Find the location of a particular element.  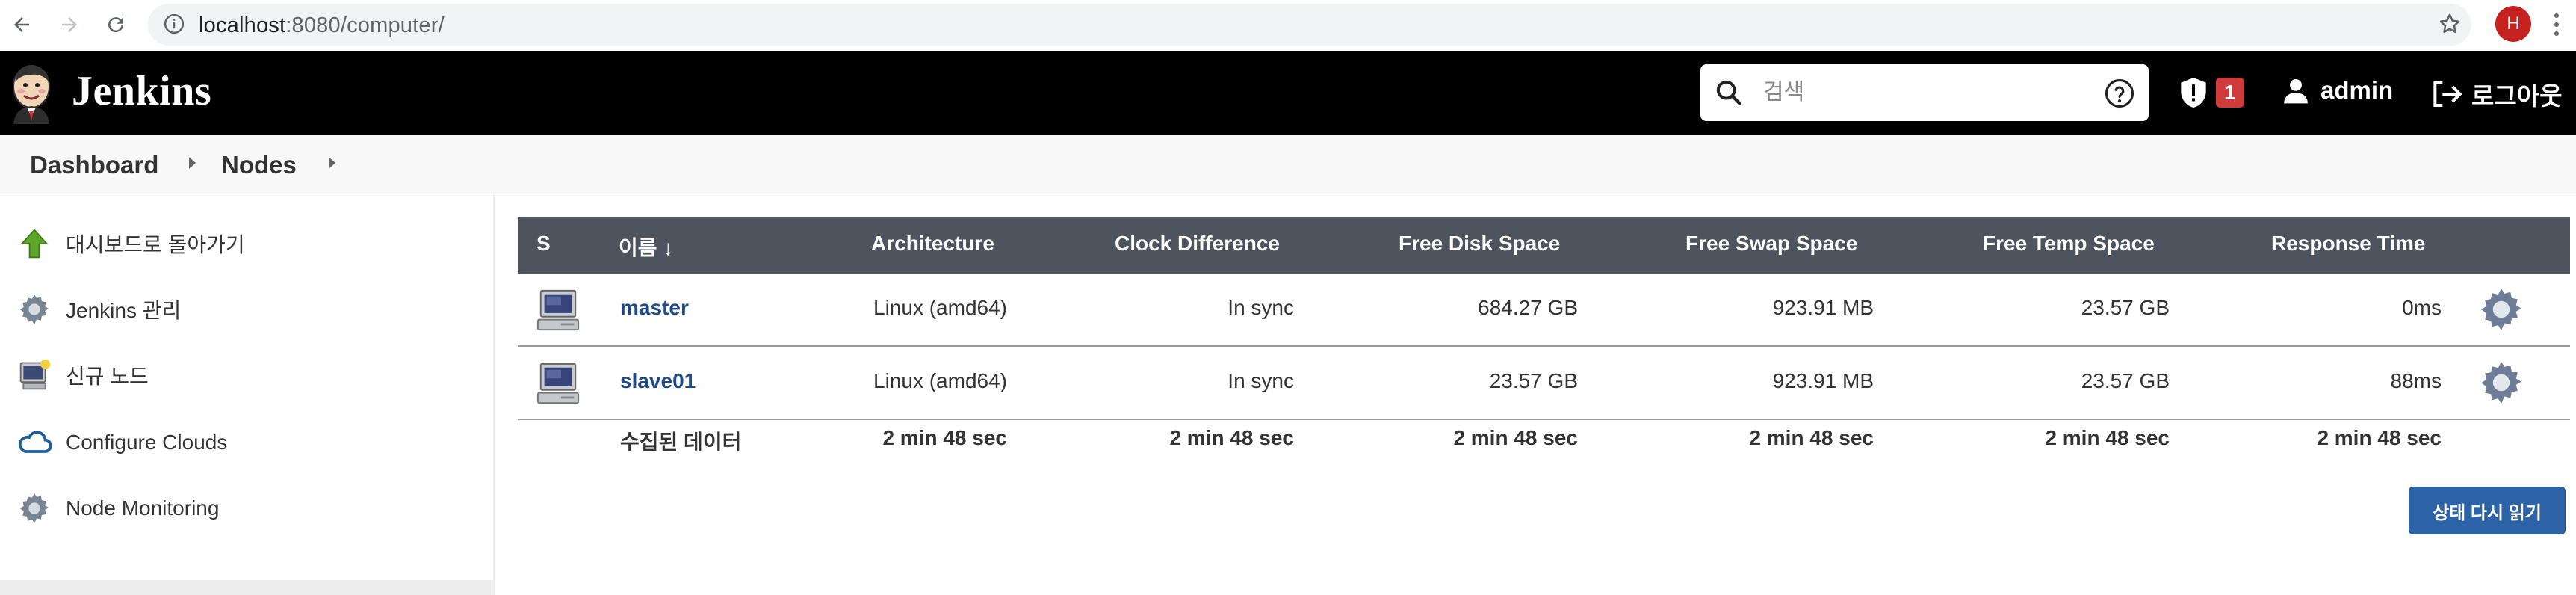

summary-architecture: 2 min 48 sec is located at coordinates (944, 437).